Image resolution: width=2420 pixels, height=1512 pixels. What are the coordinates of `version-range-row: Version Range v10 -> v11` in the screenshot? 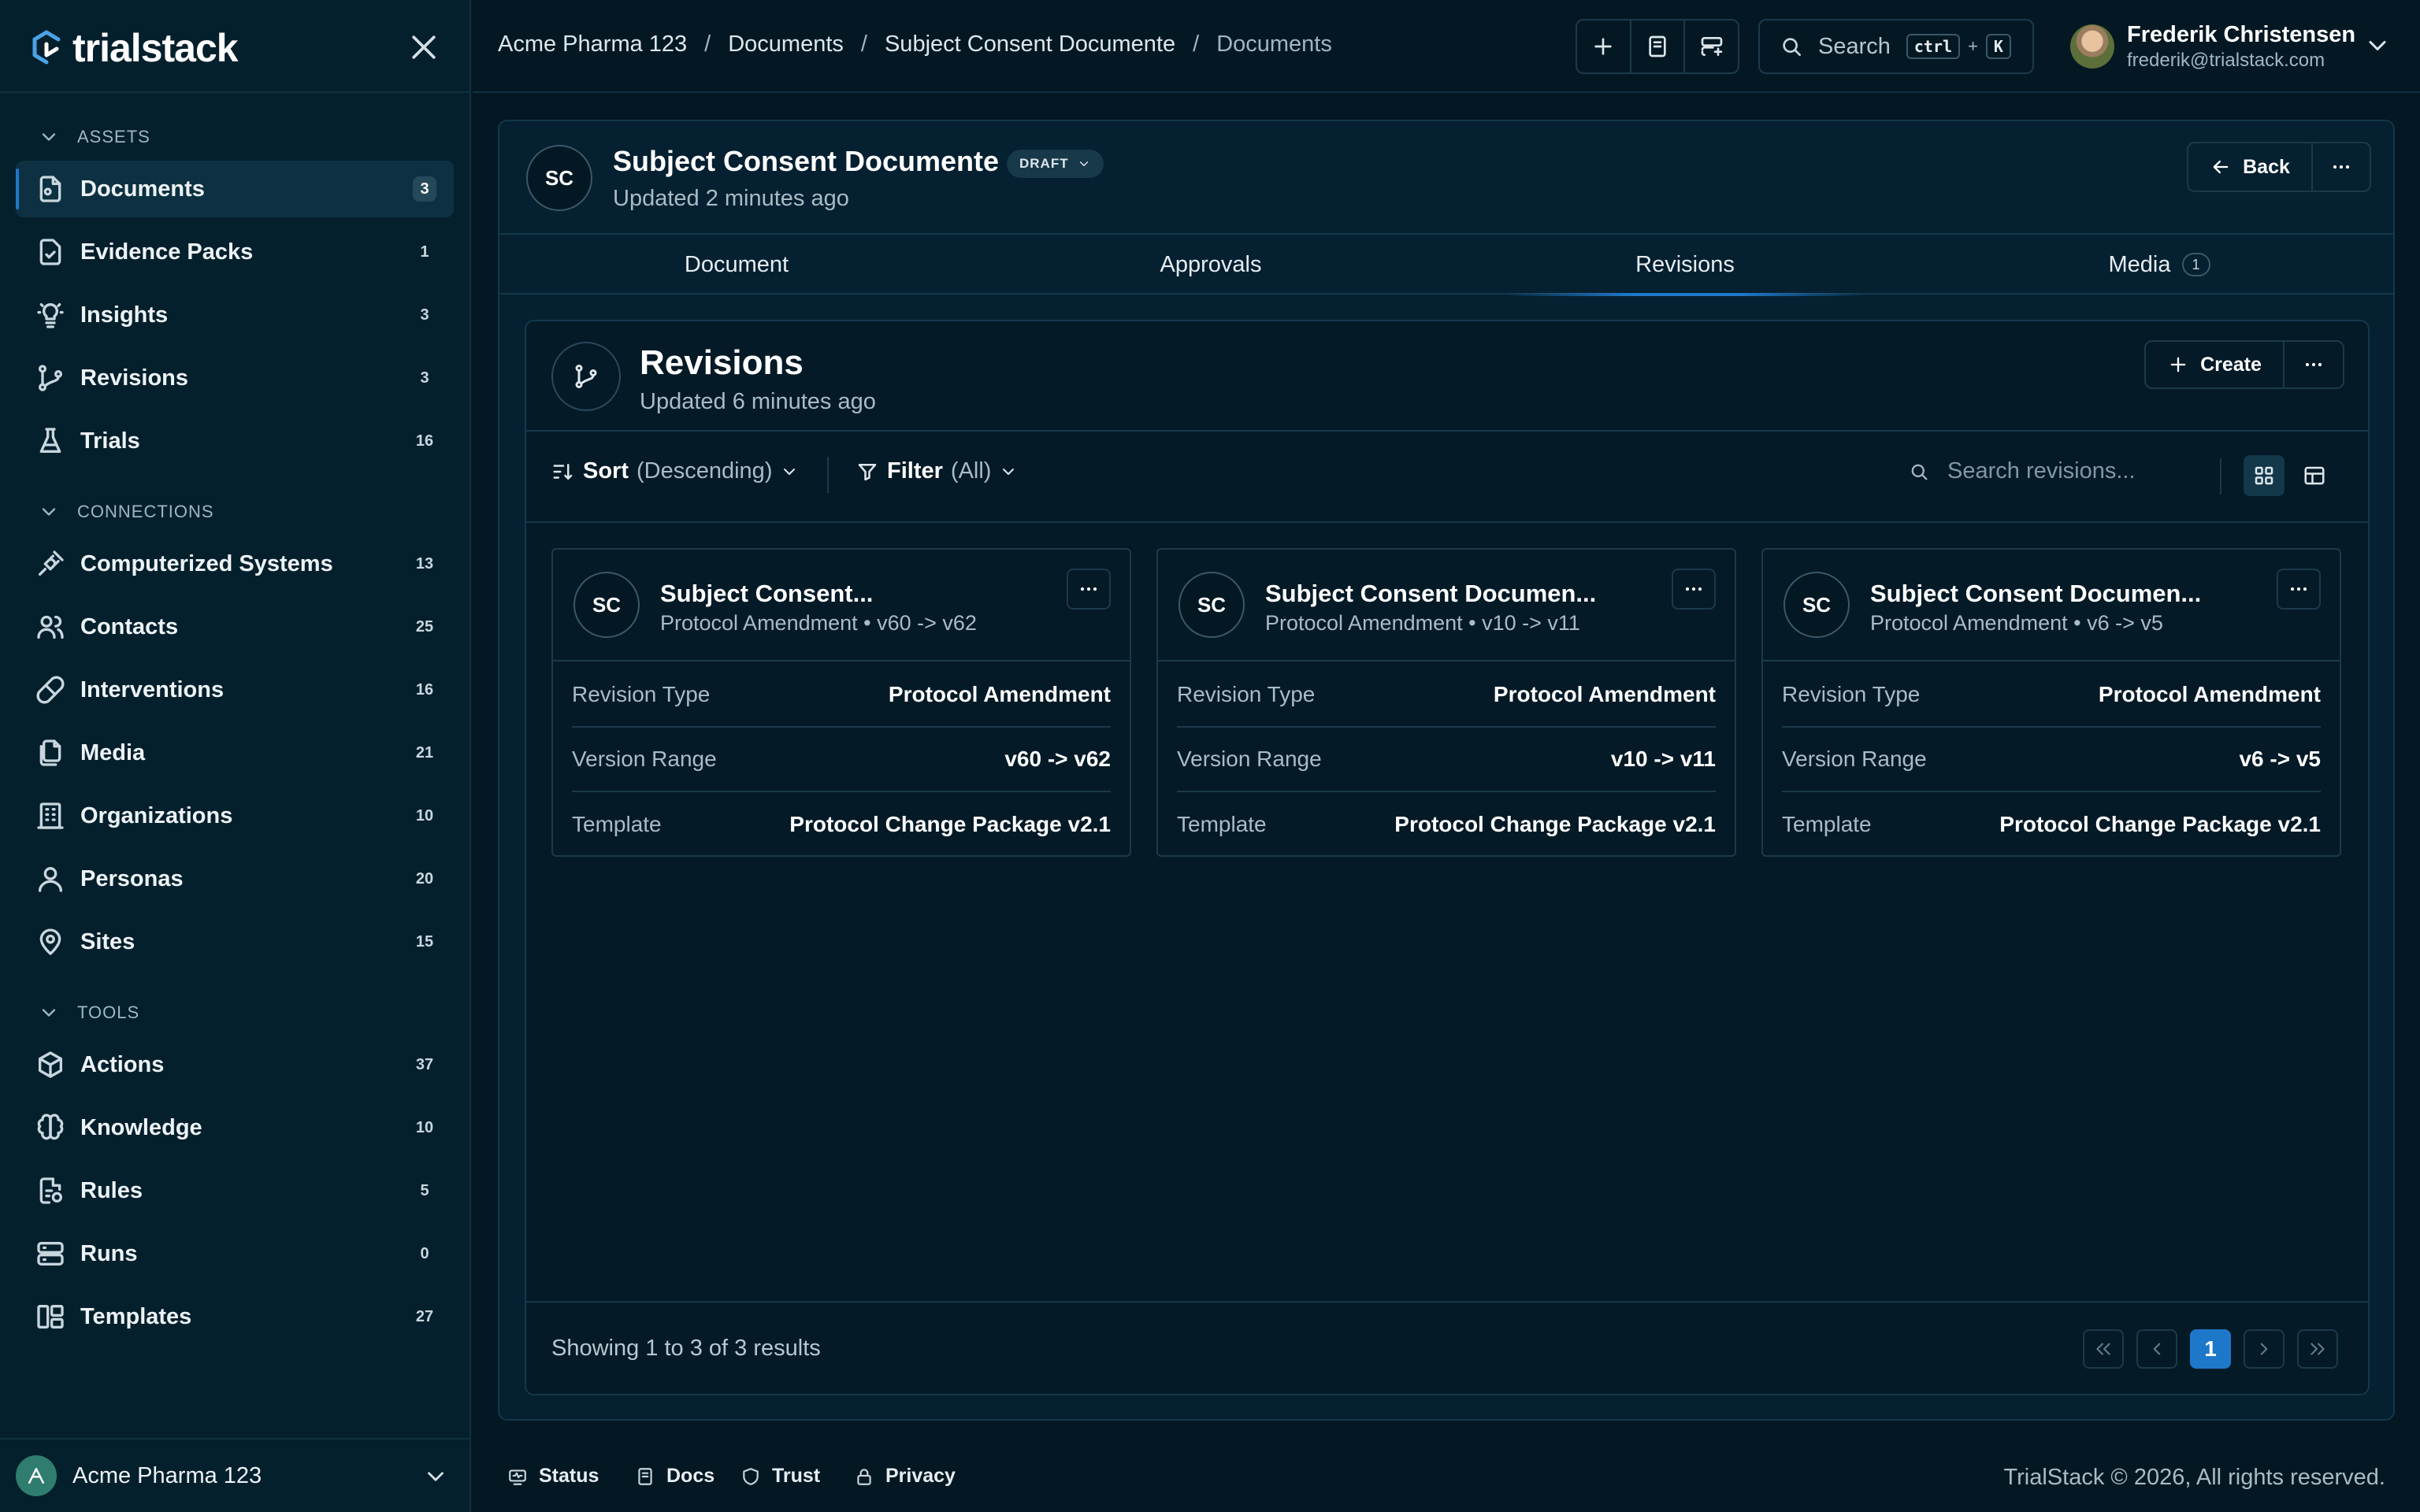 It's located at (1446, 760).